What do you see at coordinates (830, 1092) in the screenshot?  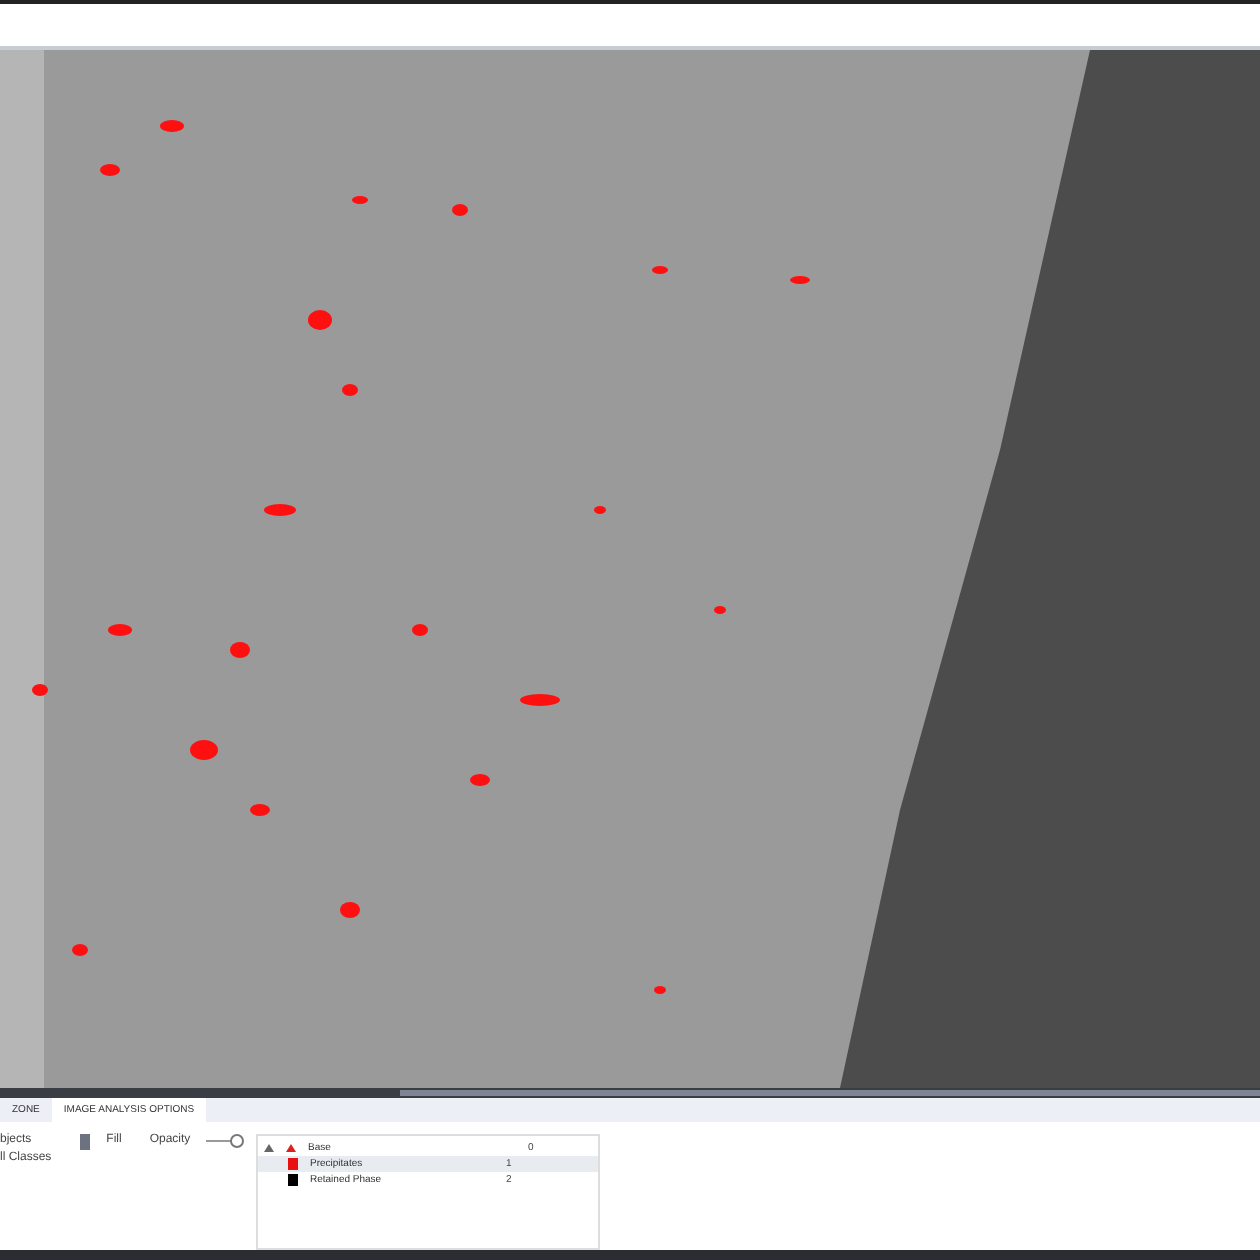 I see `scrollbar-thumb` at bounding box center [830, 1092].